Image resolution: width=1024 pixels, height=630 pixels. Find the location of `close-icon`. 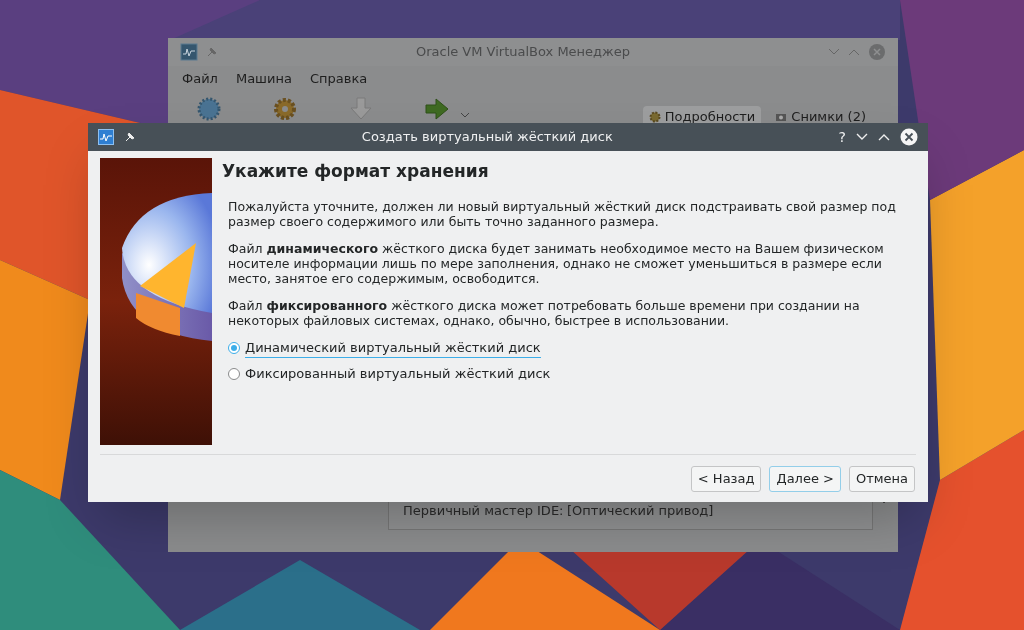

close-icon is located at coordinates (909, 137).